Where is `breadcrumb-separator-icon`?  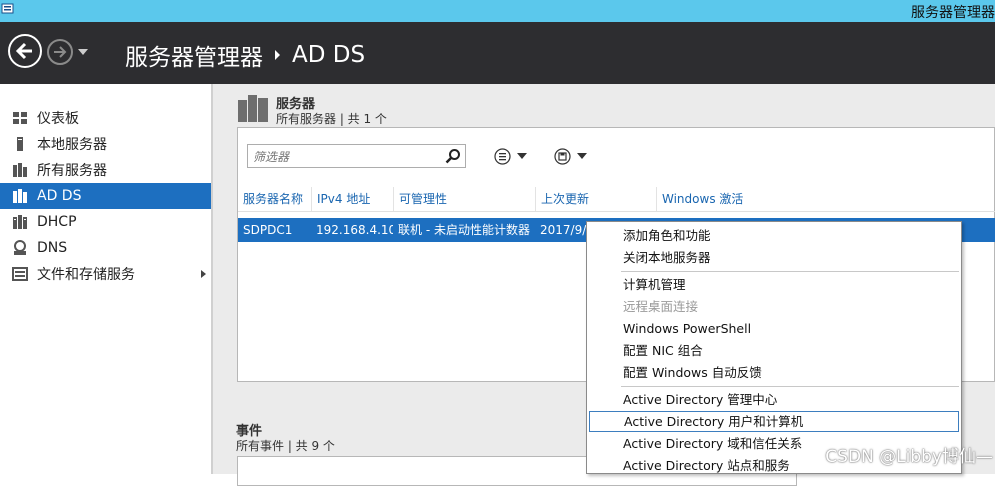
breadcrumb-separator-icon is located at coordinates (277, 55).